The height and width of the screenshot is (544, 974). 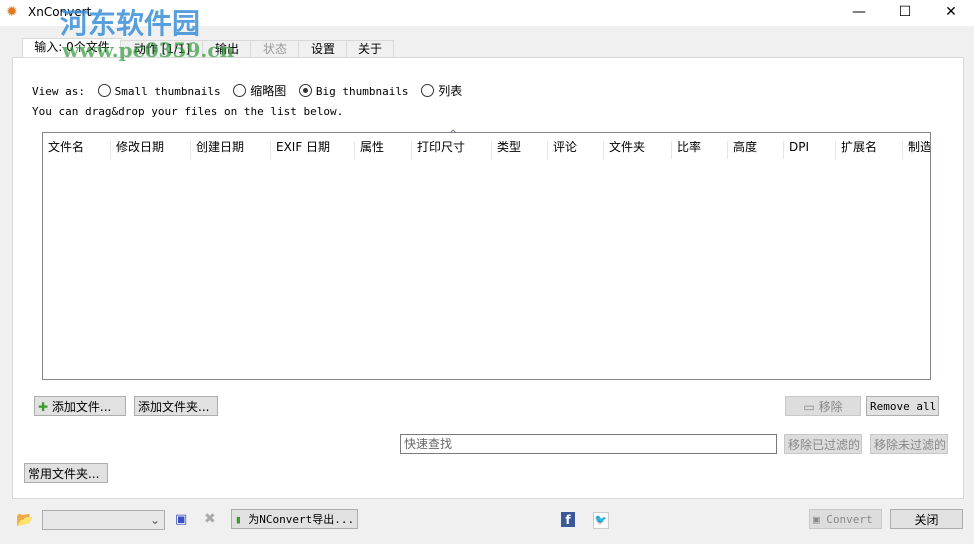 What do you see at coordinates (130, 23) in the screenshot?
I see `watermark-logo: 河东软件园` at bounding box center [130, 23].